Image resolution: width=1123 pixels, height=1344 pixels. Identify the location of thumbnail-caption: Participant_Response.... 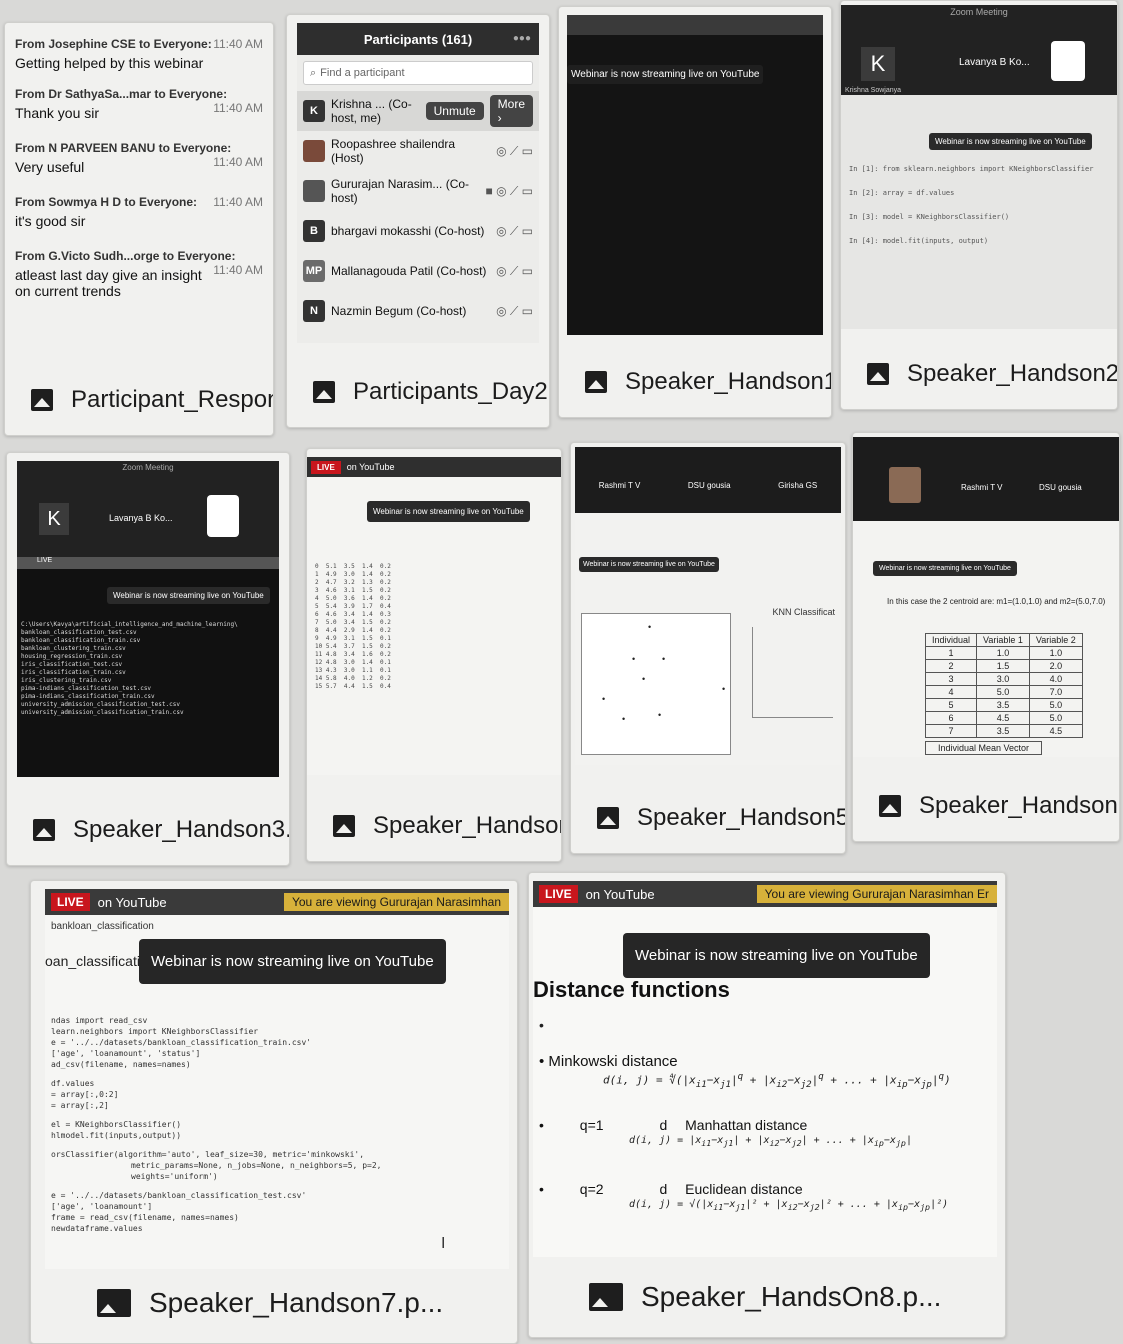
(139, 400).